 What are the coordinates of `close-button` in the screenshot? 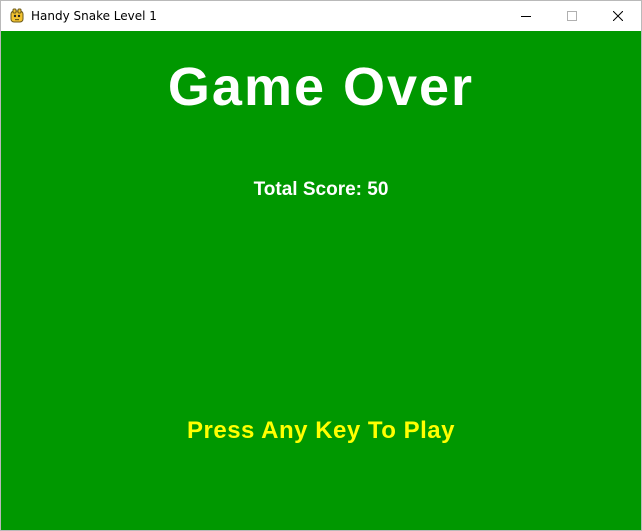 It's located at (618, 16).